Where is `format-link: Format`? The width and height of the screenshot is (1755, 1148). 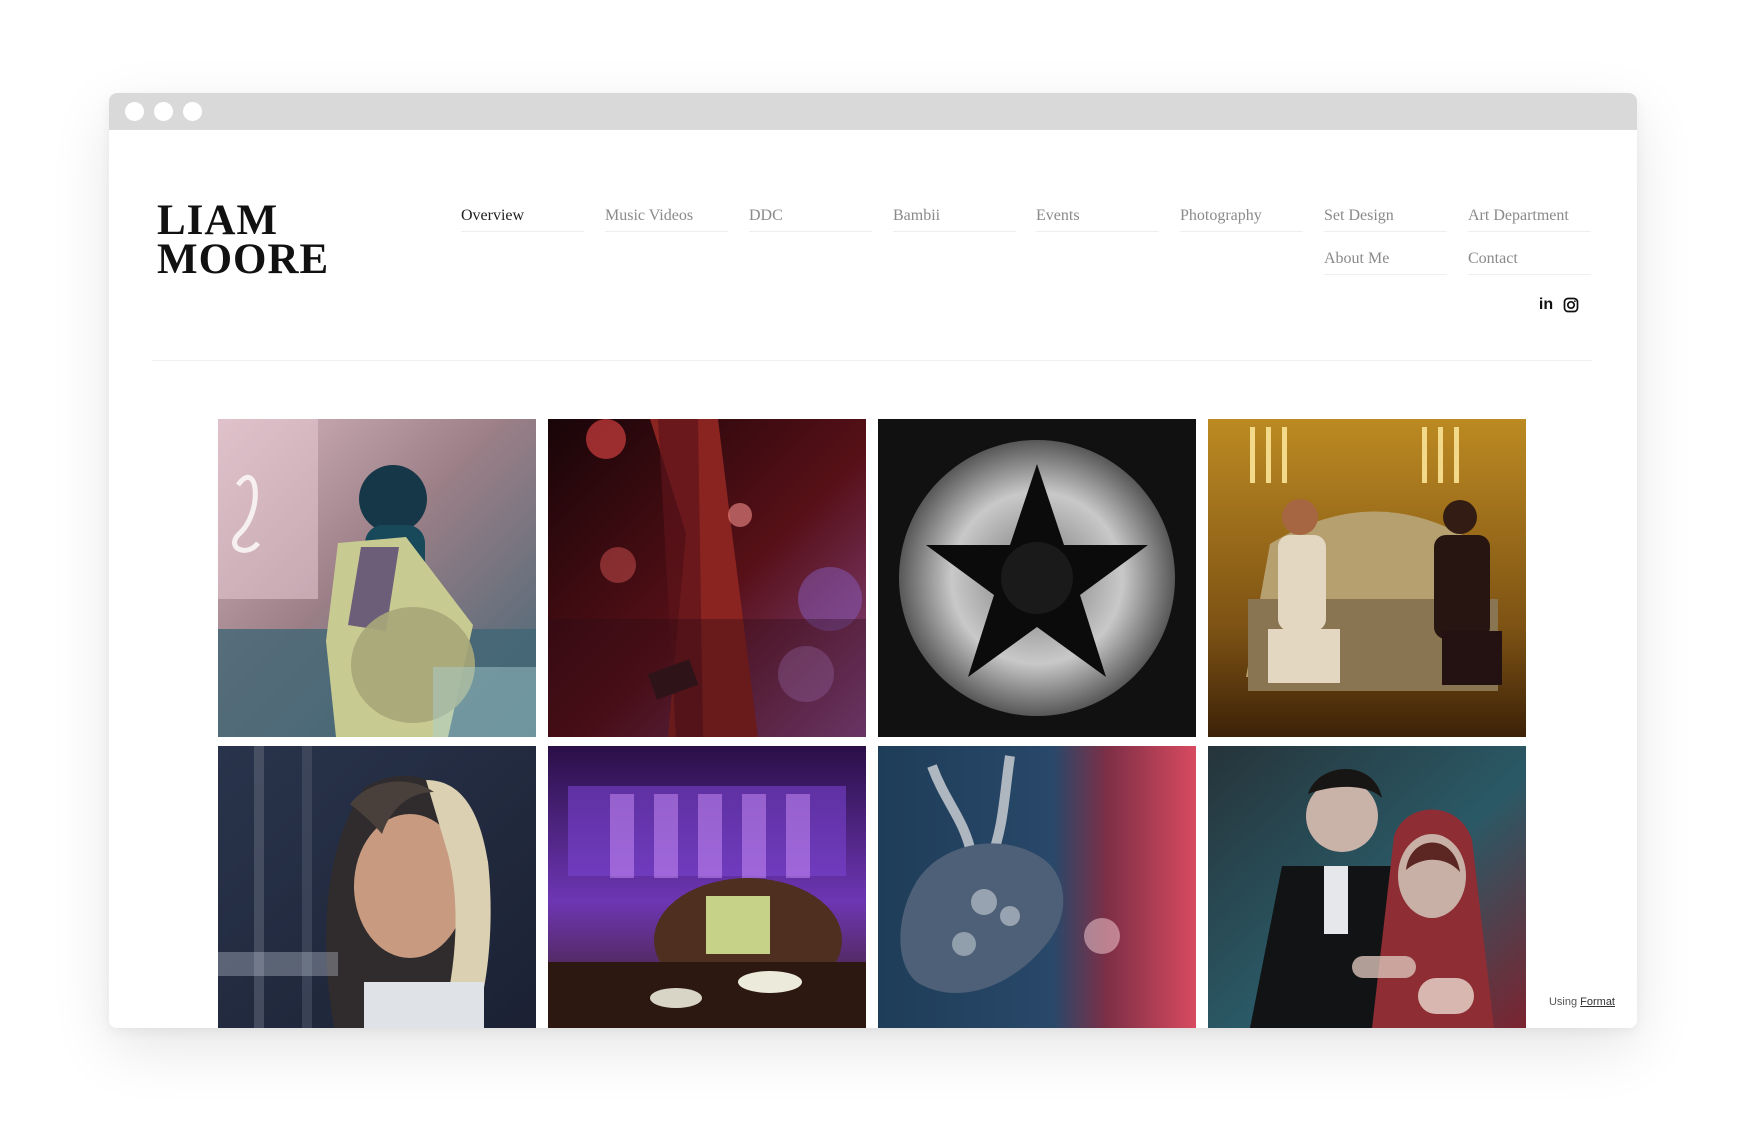 format-link: Format is located at coordinates (1597, 1002).